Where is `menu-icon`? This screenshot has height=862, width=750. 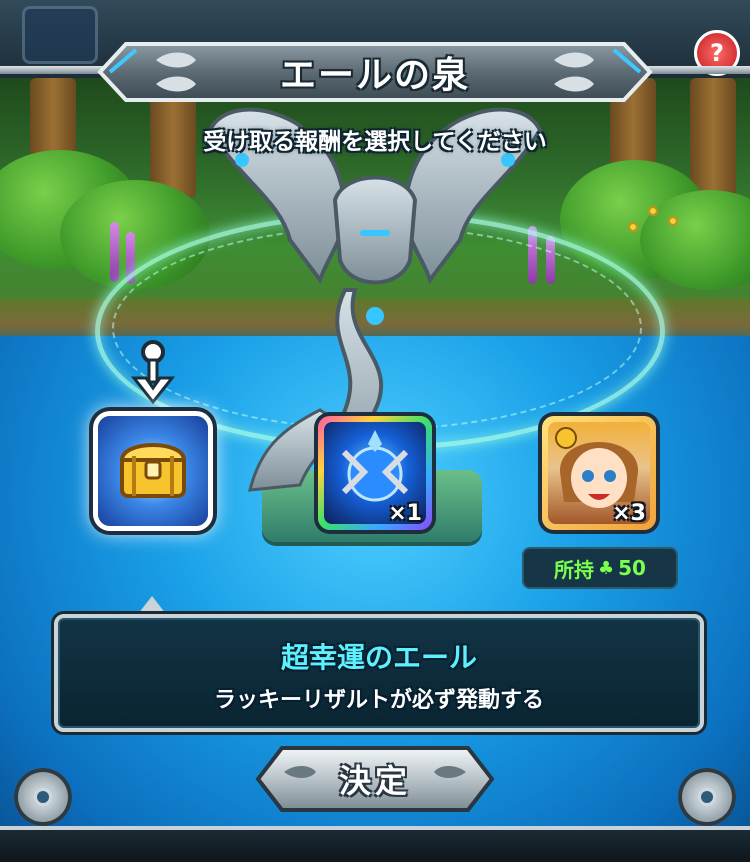 menu-icon is located at coordinates (60, 35).